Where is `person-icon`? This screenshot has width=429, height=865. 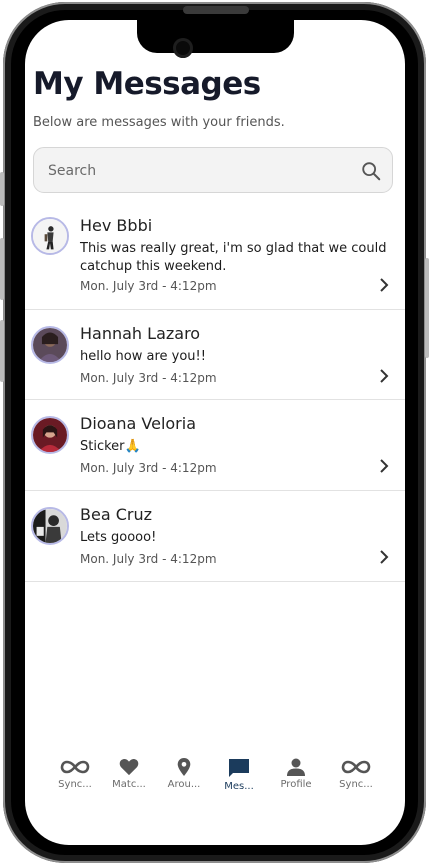 person-icon is located at coordinates (296, 767).